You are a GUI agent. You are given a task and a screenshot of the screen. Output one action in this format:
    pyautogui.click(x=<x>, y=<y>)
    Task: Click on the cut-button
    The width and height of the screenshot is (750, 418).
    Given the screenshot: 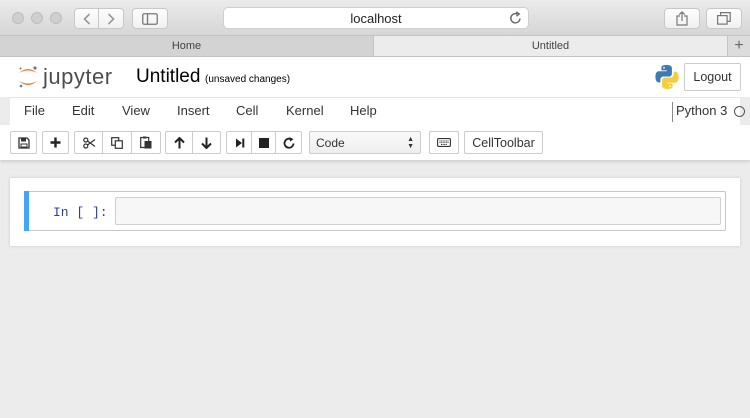 What is the action you would take?
    pyautogui.click(x=89, y=142)
    